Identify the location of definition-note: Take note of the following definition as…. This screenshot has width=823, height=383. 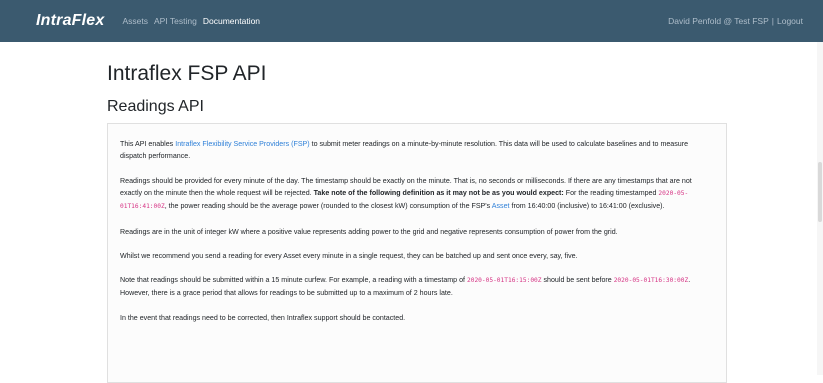
(438, 193).